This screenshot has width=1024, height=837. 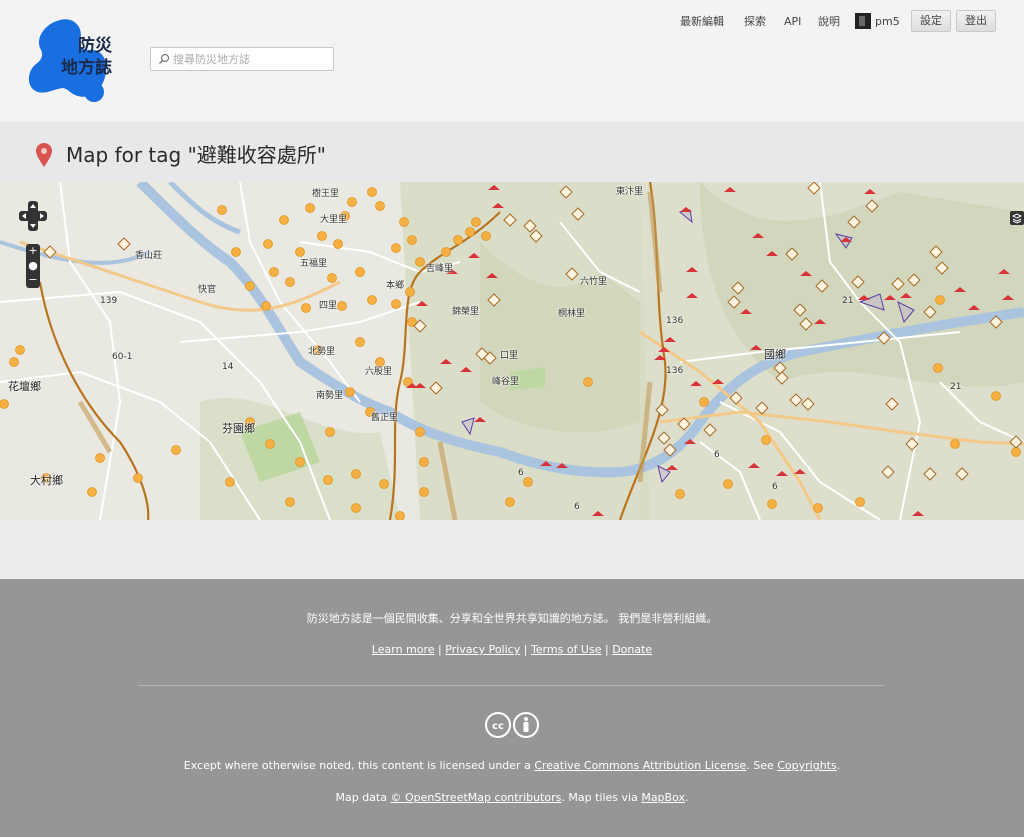 What do you see at coordinates (250, 59) in the screenshot?
I see `search-input` at bounding box center [250, 59].